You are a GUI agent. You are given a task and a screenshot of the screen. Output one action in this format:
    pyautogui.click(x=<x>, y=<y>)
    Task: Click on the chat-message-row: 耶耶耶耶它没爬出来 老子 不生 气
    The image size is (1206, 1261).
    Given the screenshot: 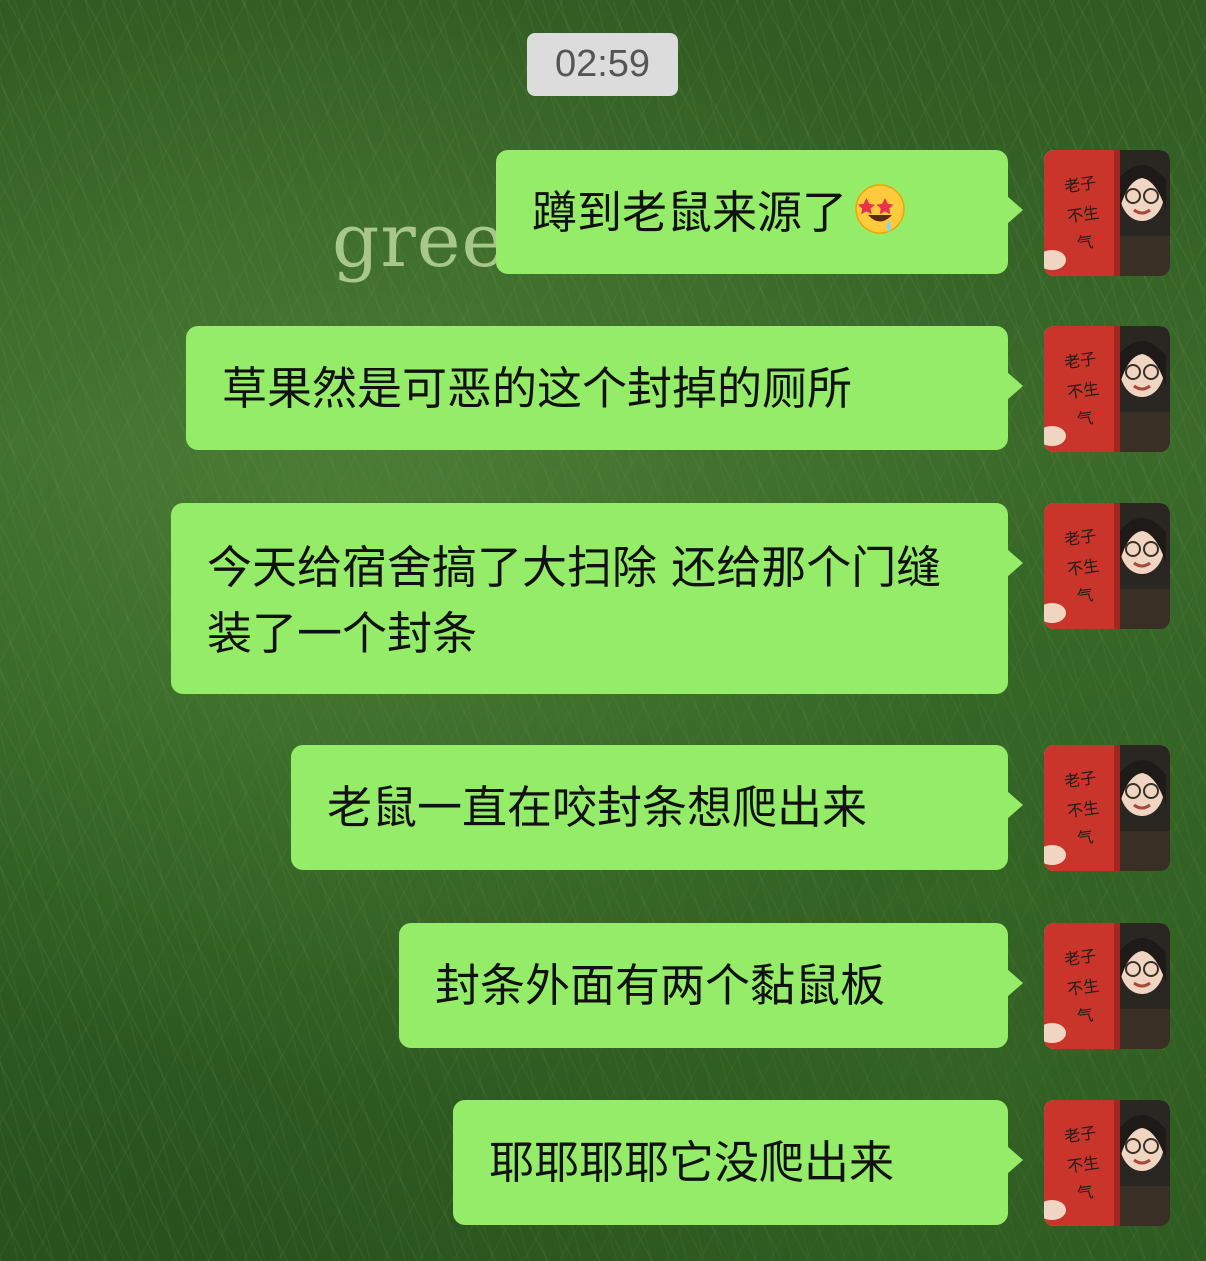 What is the action you would take?
    pyautogui.click(x=811, y=1163)
    